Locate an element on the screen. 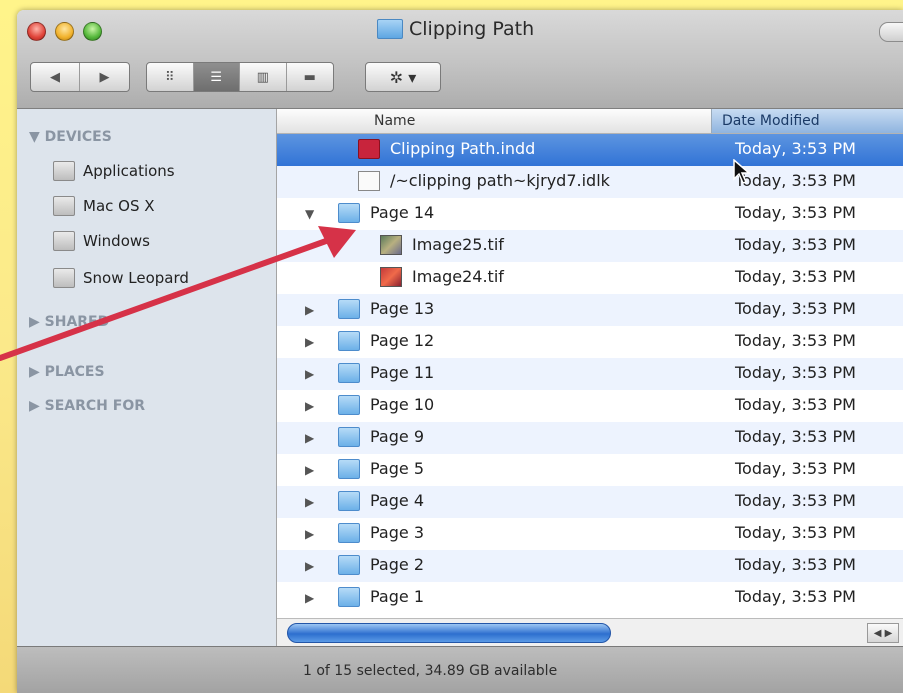  file-row: ▶ Page 5 Today, 3:53 PM is located at coordinates (590, 470).